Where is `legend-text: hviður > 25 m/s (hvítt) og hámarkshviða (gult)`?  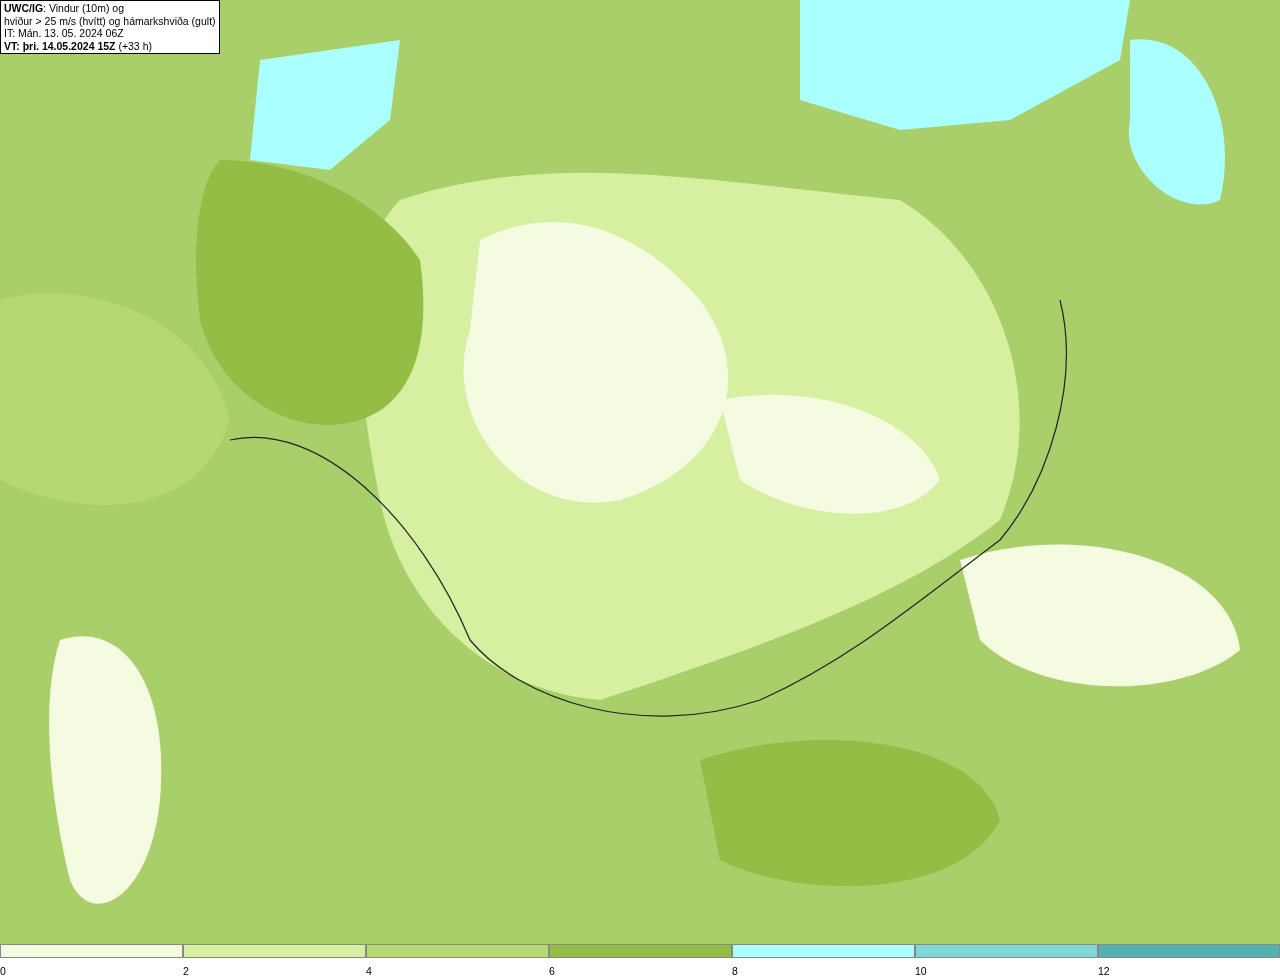 legend-text: hviður > 25 m/s (hvítt) og hámarkshviða (gult) is located at coordinates (110, 20).